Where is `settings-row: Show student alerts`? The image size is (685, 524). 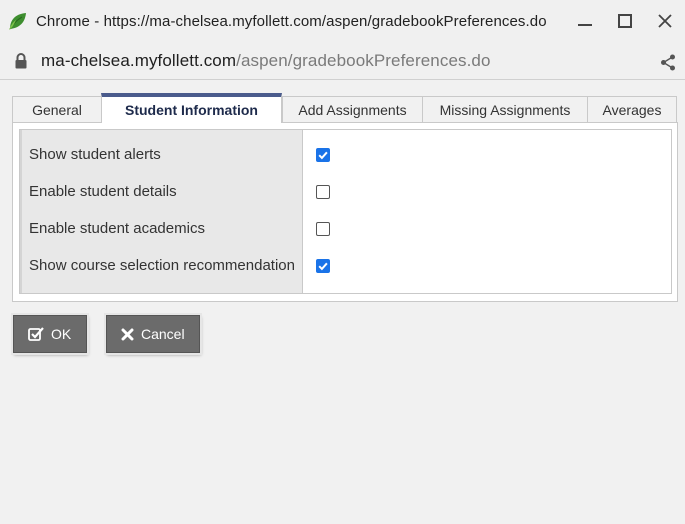
settings-row: Show student alerts is located at coordinates (162, 154).